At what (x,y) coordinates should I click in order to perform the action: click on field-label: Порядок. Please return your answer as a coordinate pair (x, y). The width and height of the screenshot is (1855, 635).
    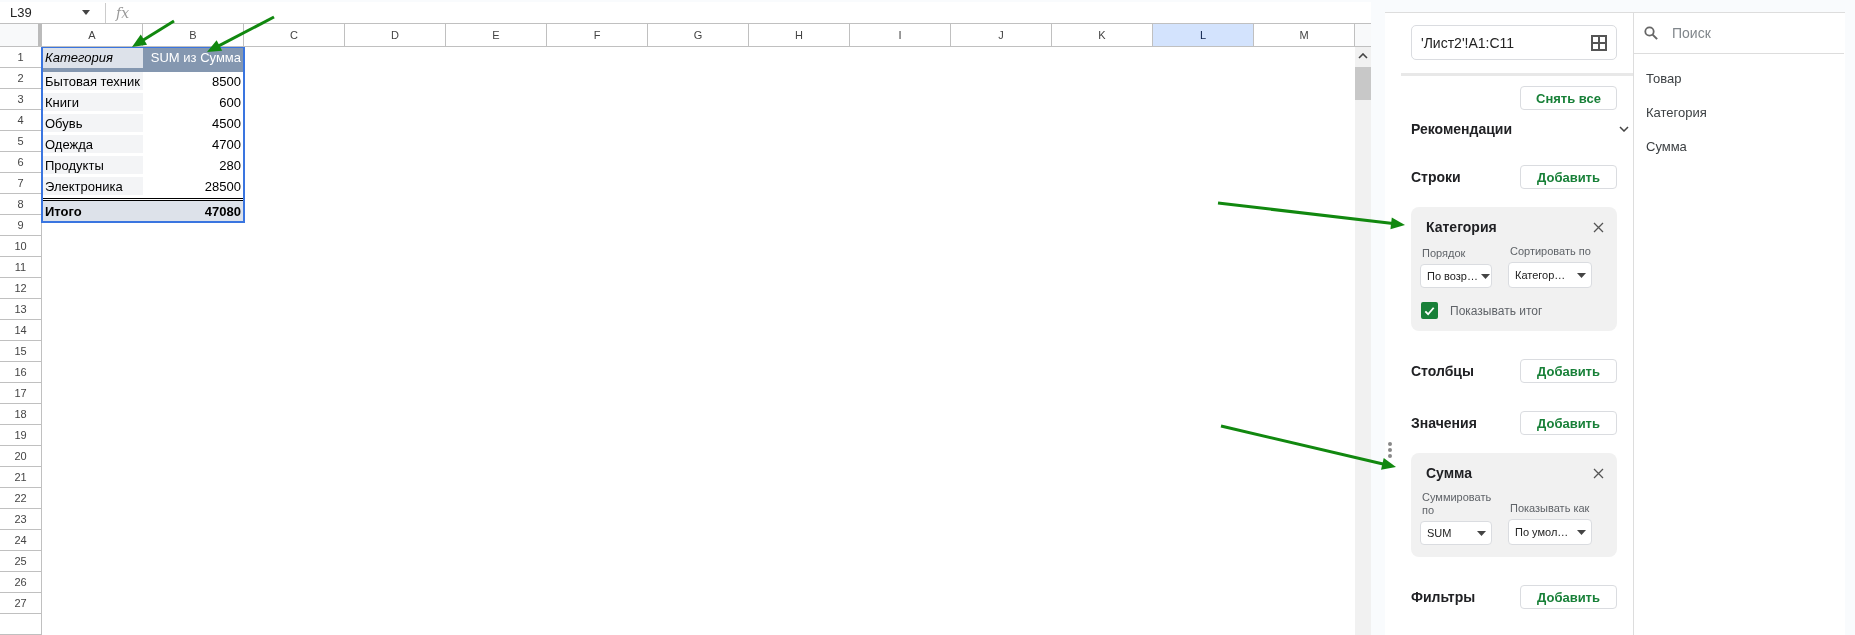
    Looking at the image, I should click on (1444, 253).